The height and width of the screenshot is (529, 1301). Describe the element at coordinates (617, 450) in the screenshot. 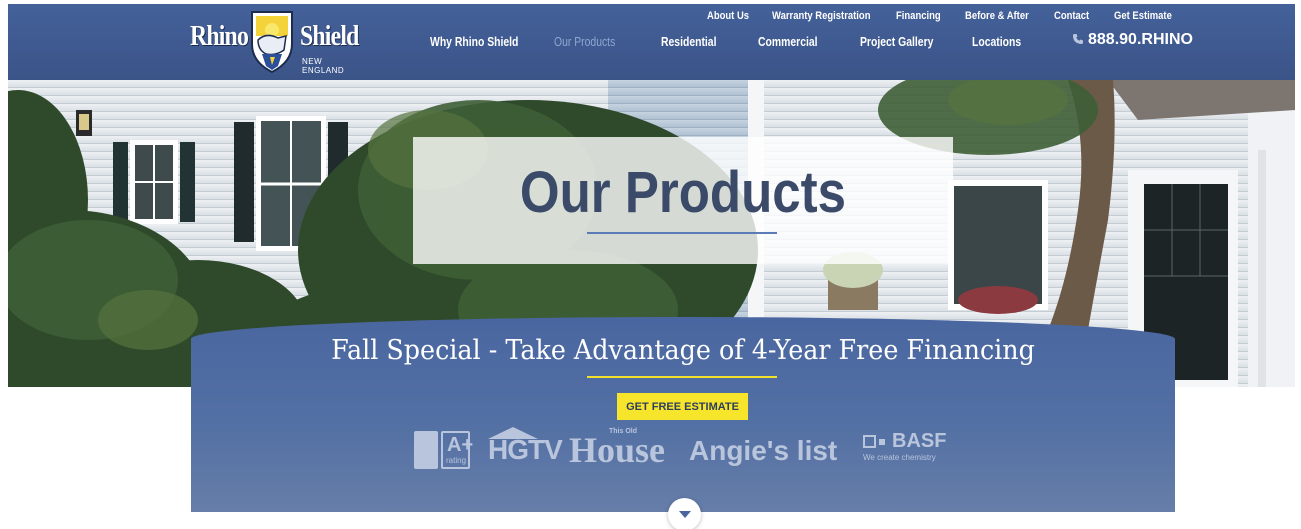

I see `this-old-house-logo: House` at that location.